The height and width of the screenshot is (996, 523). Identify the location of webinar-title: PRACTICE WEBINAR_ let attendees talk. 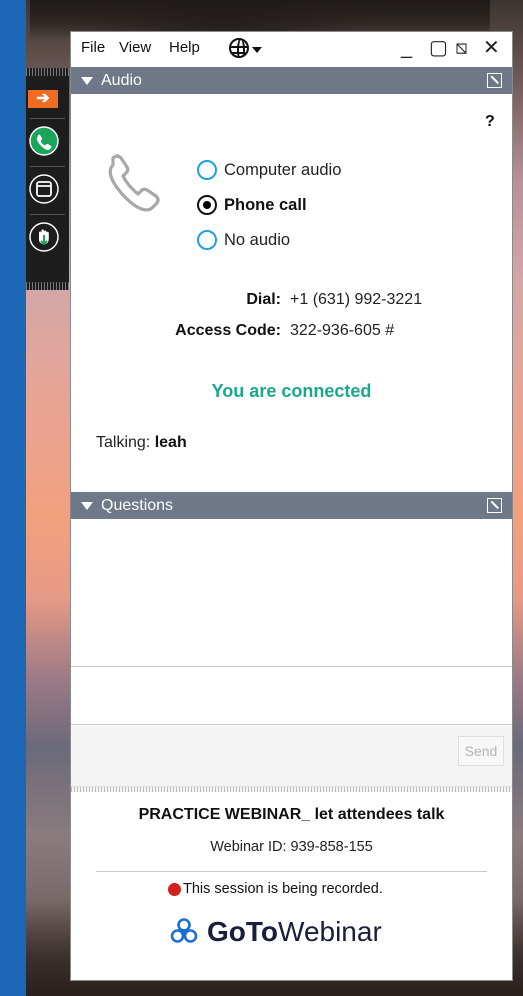
(291, 814).